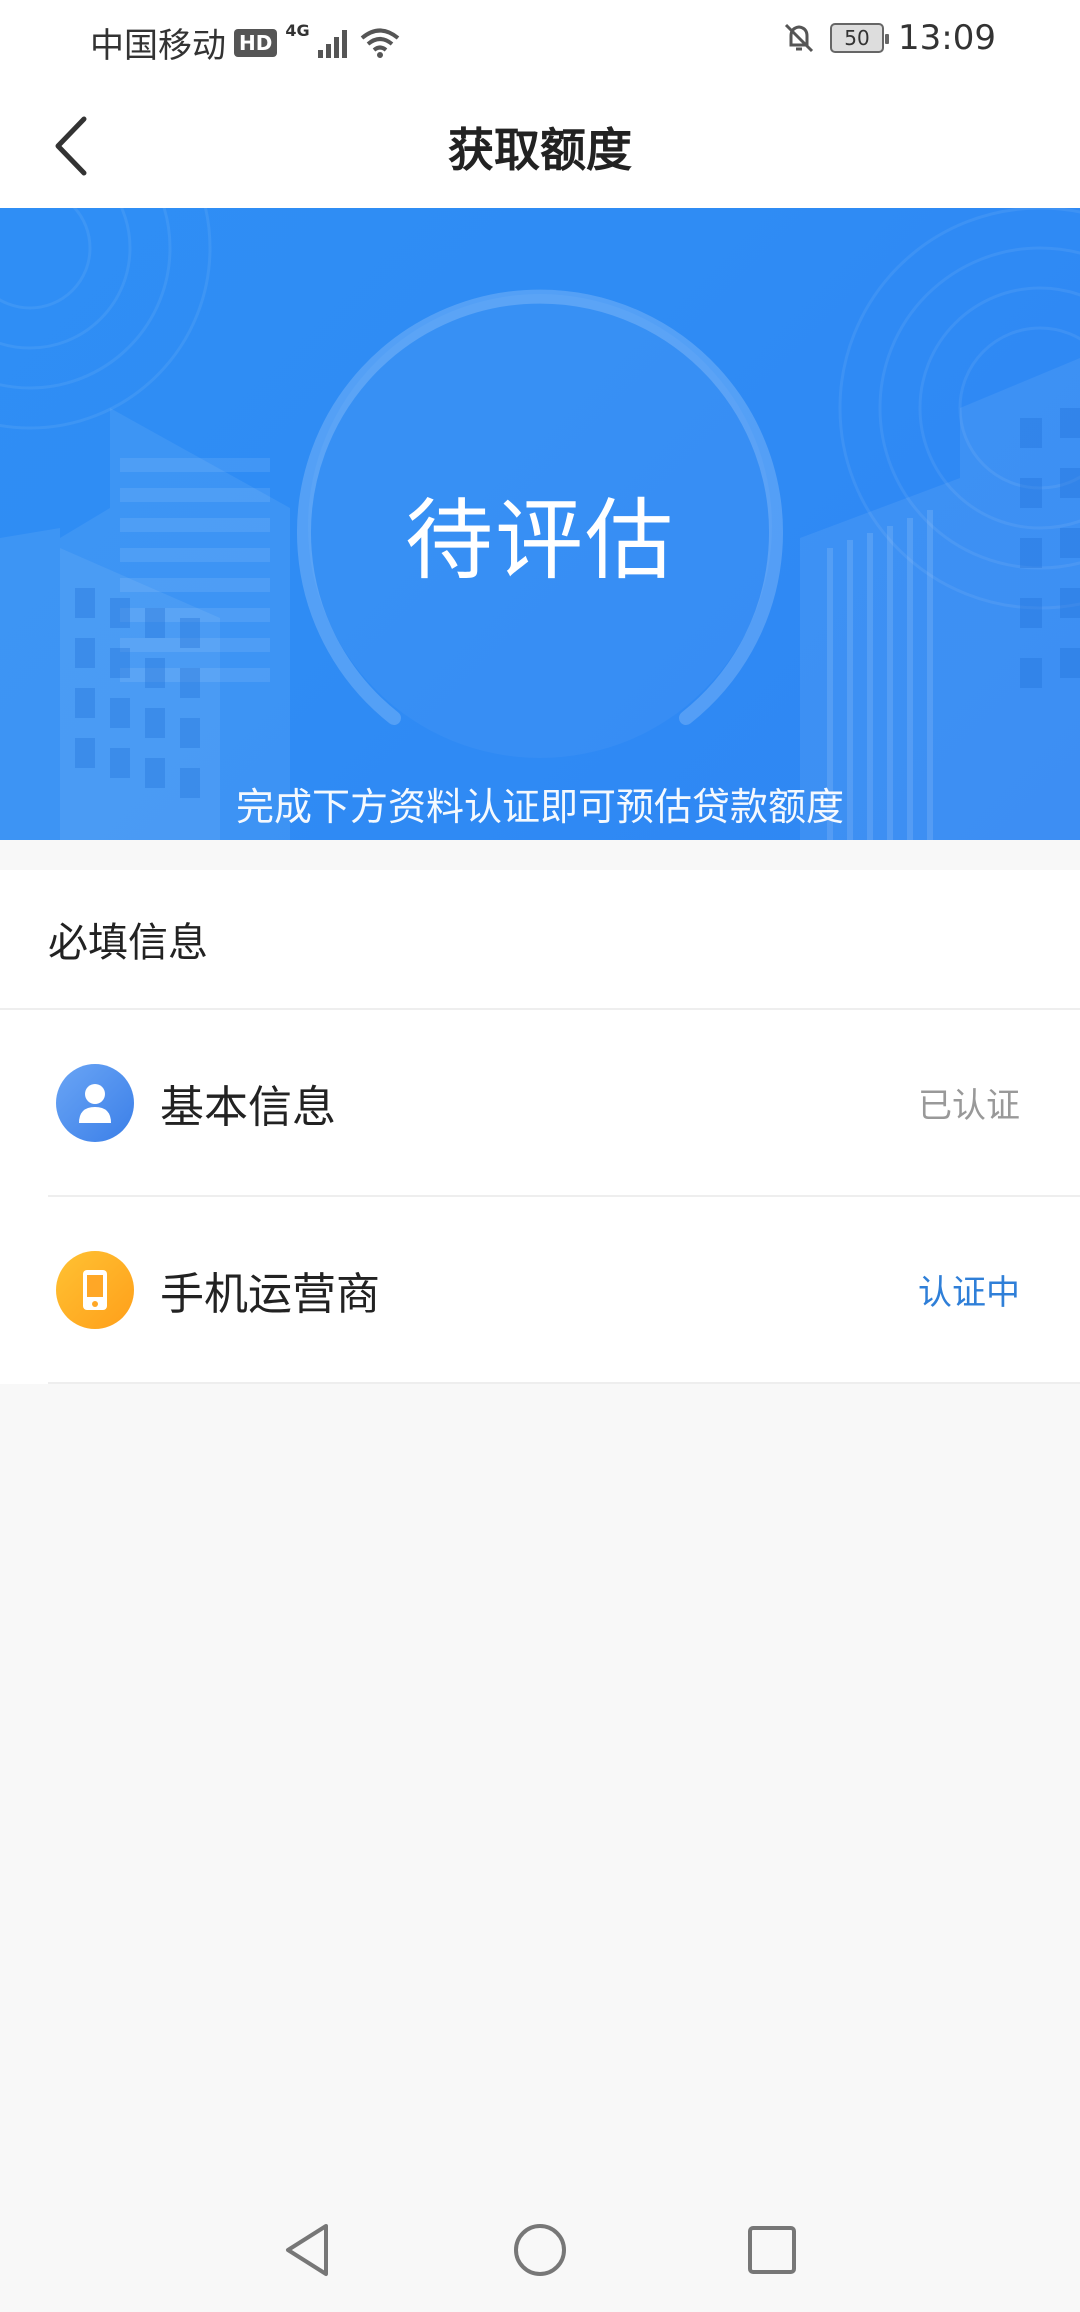 The width and height of the screenshot is (1080, 2312). What do you see at coordinates (947, 38) in the screenshot?
I see `clock-time: 13:09` at bounding box center [947, 38].